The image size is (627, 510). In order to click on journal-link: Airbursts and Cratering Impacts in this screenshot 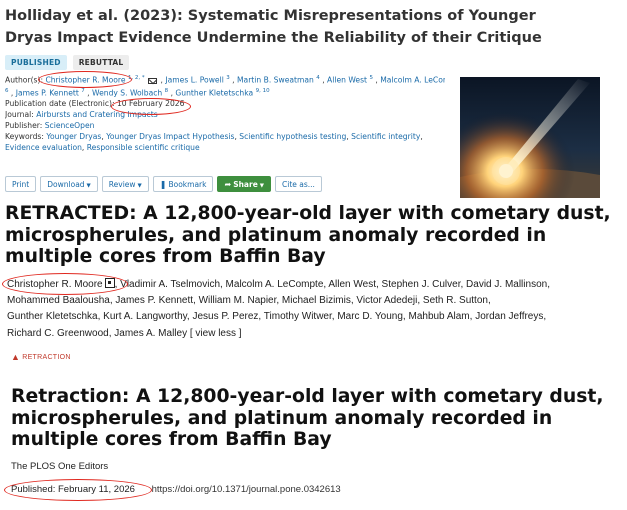, I will do `click(96, 114)`.